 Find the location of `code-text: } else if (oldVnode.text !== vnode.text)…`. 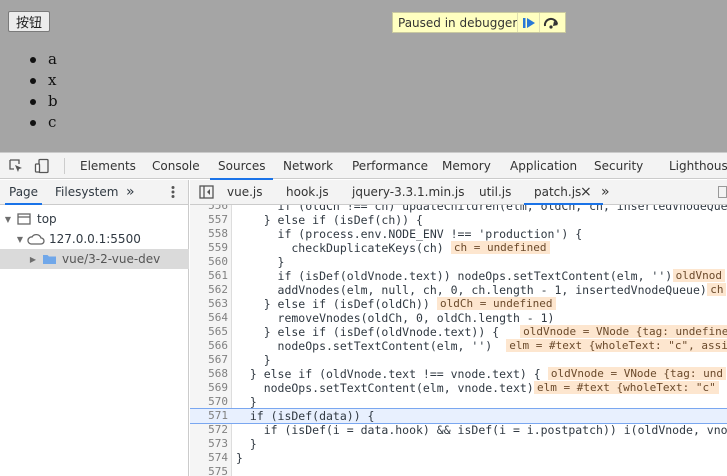

code-text: } else if (oldVnode.text !== vnode.text)… is located at coordinates (388, 374).